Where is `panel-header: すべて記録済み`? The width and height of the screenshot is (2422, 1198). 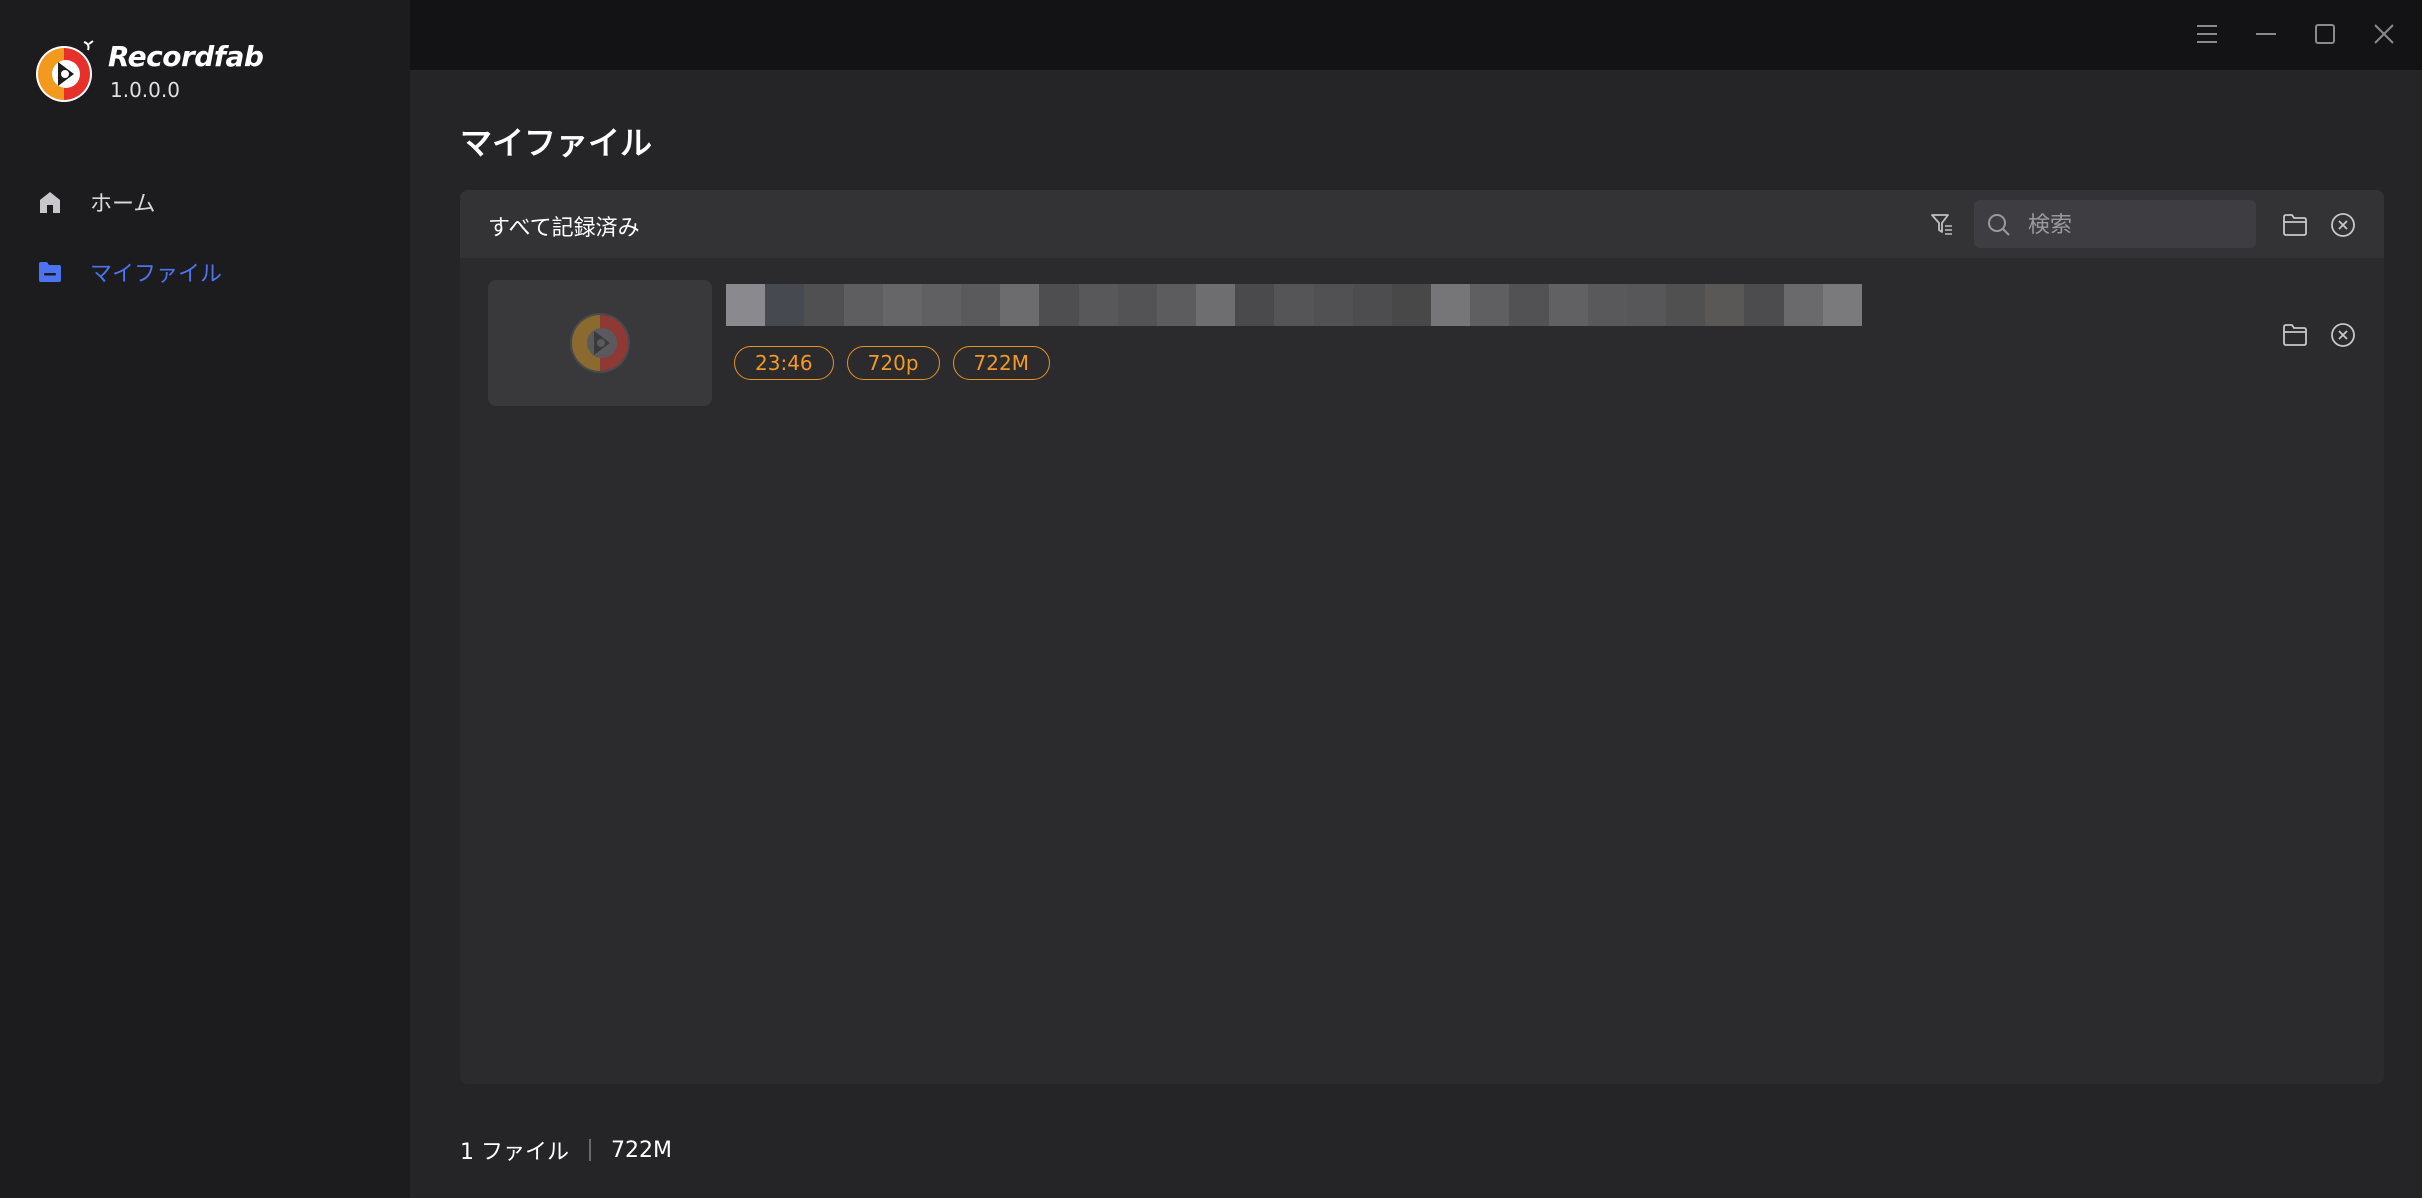
panel-header: すべて記録済み is located at coordinates (1422, 224).